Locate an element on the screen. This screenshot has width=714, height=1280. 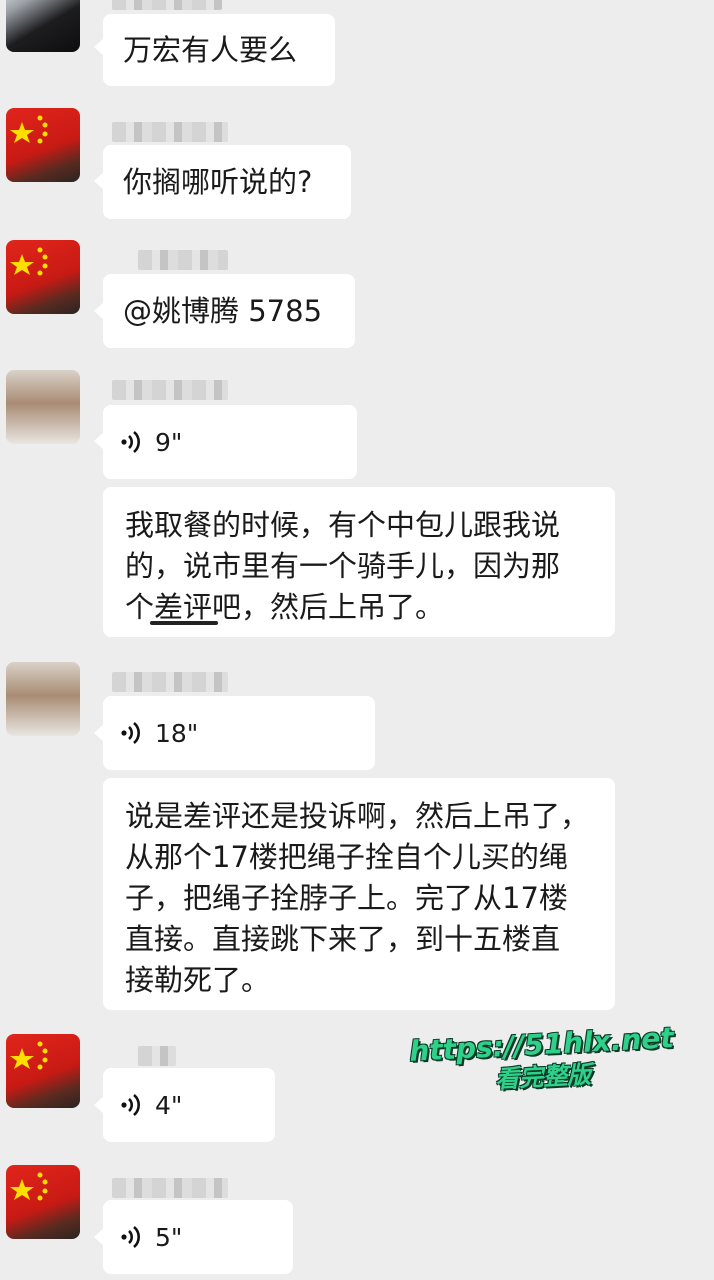
message-text: 你搁哪听说的? is located at coordinates (218, 181).